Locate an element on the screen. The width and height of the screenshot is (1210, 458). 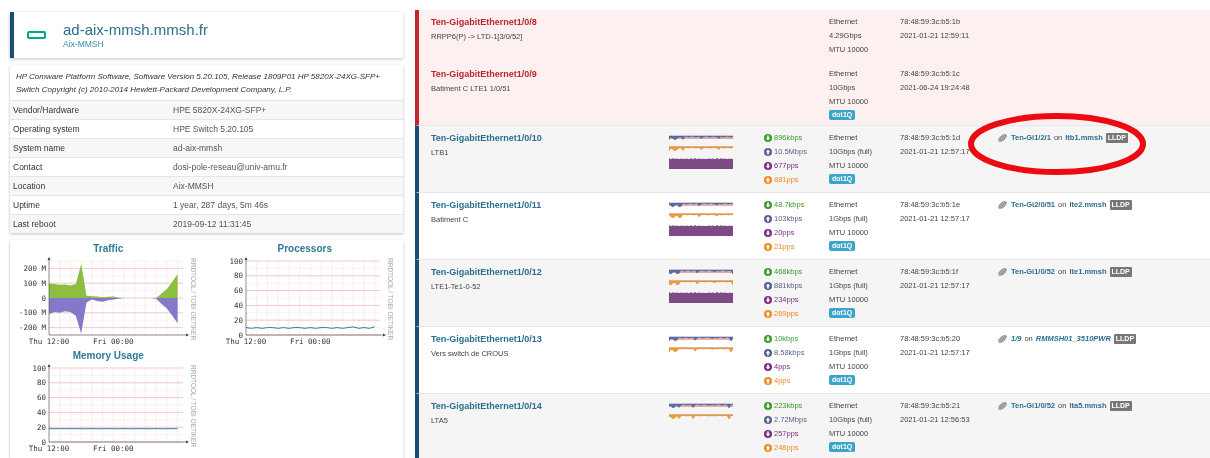
chart-title: Memory Usage is located at coordinates (108, 356).